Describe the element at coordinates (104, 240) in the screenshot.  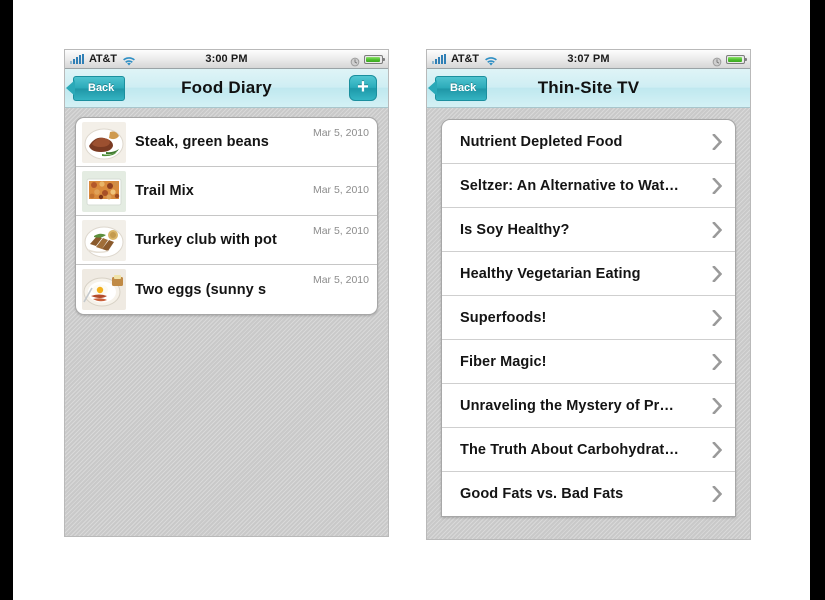
I see `turkey-club-thumbnail` at that location.